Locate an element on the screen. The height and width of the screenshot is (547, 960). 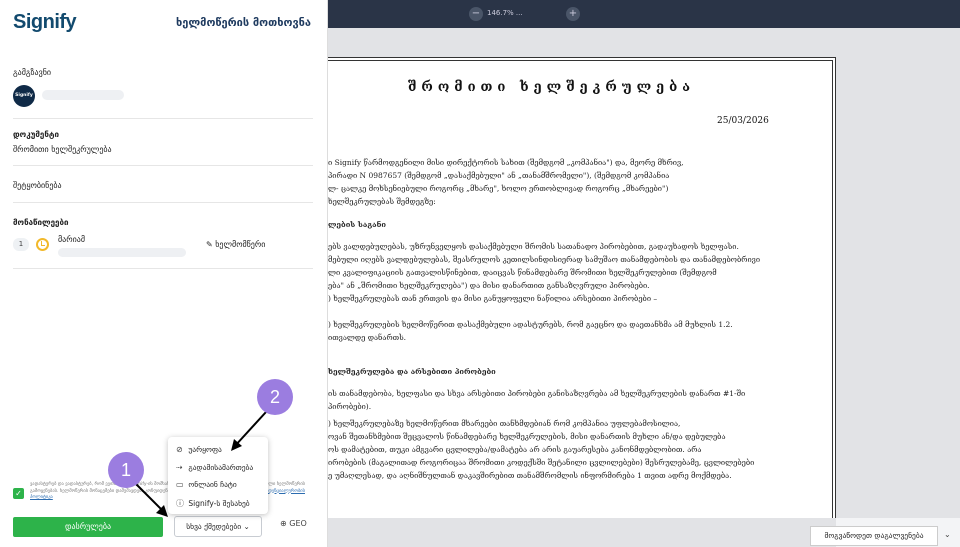
step-marker-1: 1 is located at coordinates (126, 470).